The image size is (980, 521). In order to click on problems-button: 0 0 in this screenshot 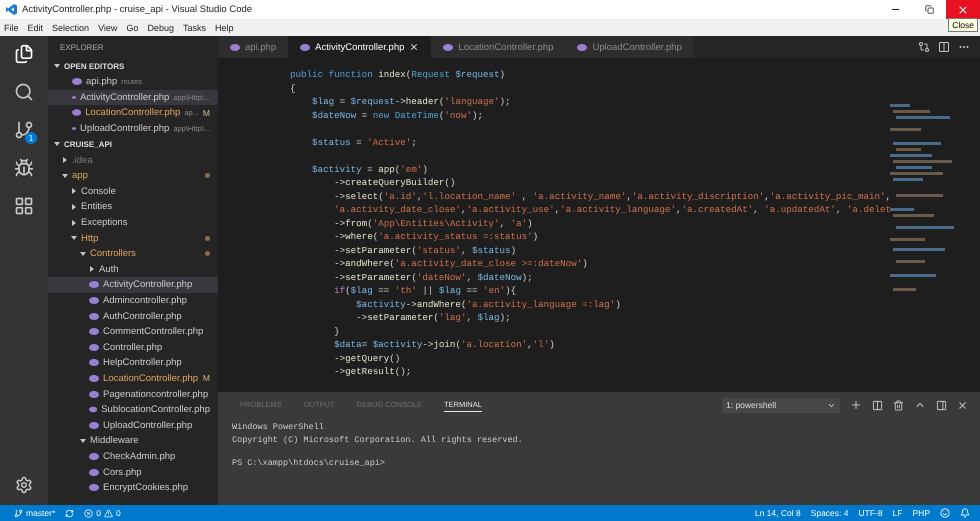, I will do `click(102, 513)`.